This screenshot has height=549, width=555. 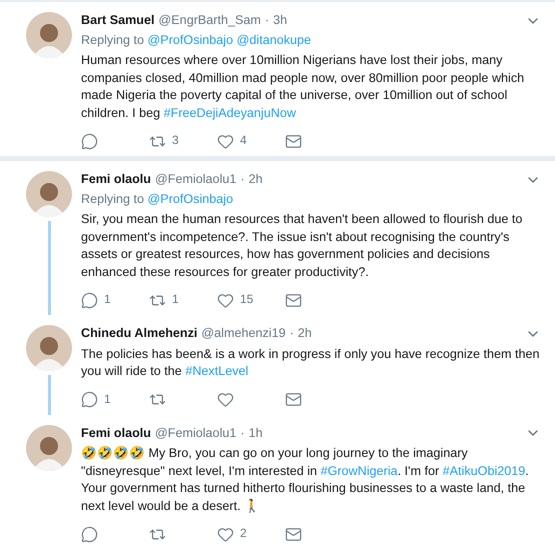 I want to click on hashtag-link: #NextLevel, so click(x=216, y=371).